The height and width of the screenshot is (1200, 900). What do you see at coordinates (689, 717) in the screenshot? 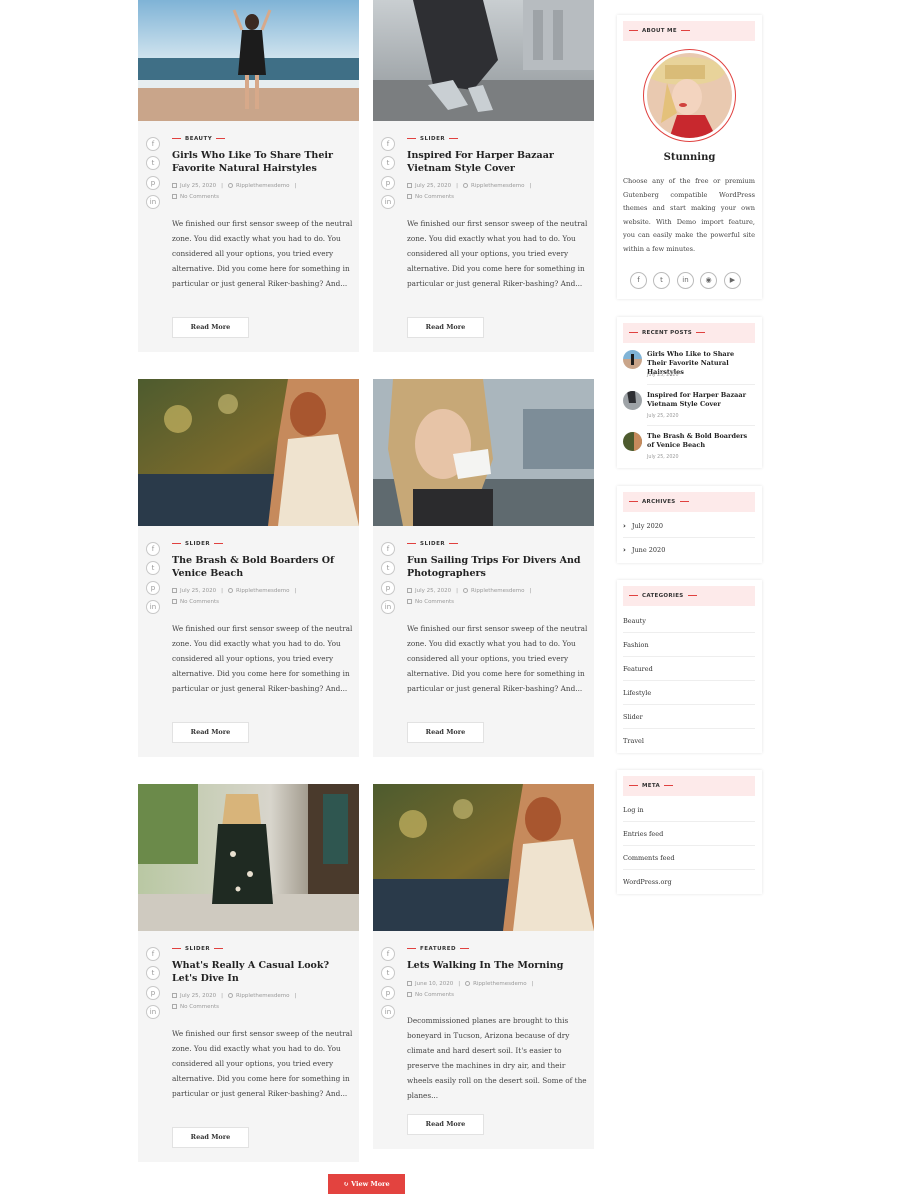
I see `category-item: Slider` at bounding box center [689, 717].